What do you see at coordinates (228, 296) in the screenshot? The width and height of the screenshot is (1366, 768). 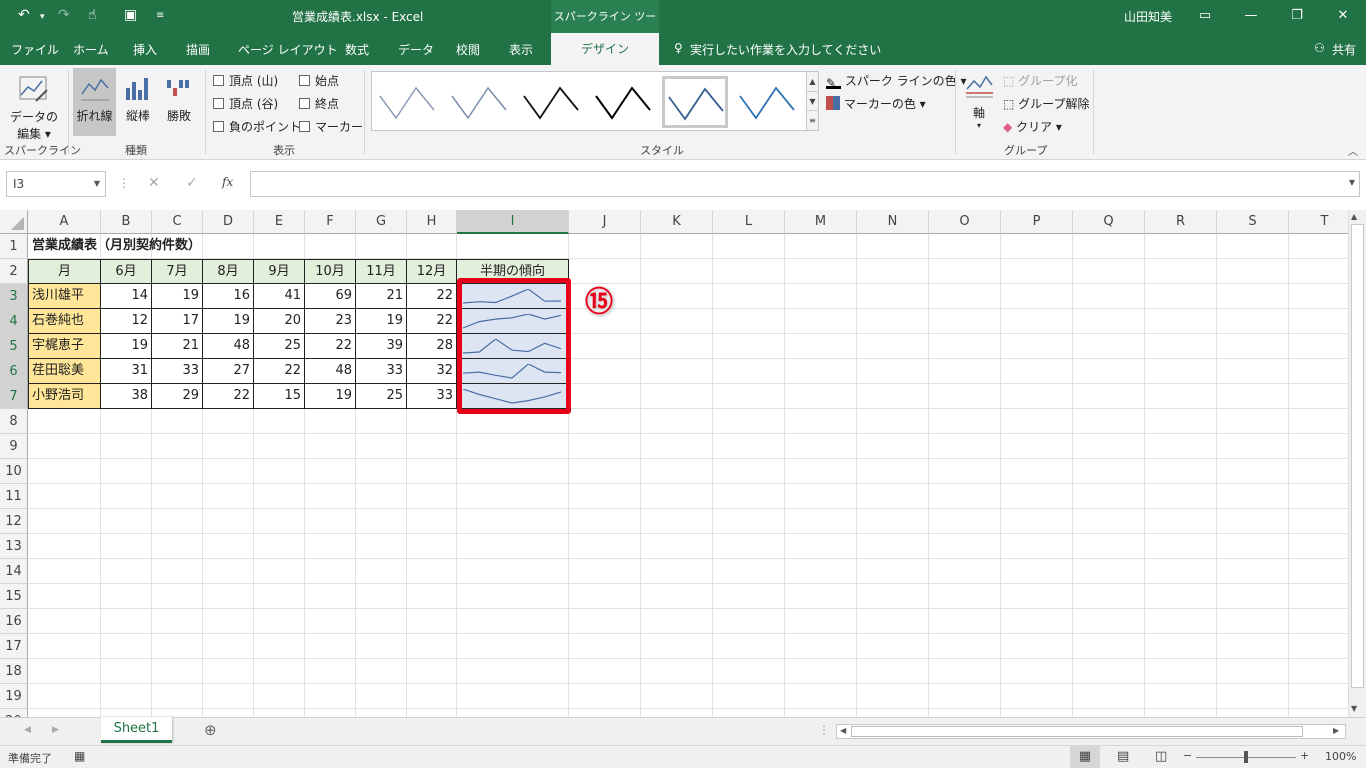 I see `value-cell: 16` at bounding box center [228, 296].